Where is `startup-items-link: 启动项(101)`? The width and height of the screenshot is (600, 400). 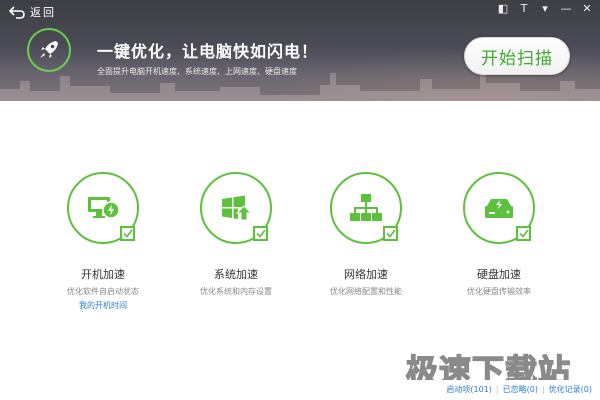
startup-items-link: 启动项(101) is located at coordinates (469, 389).